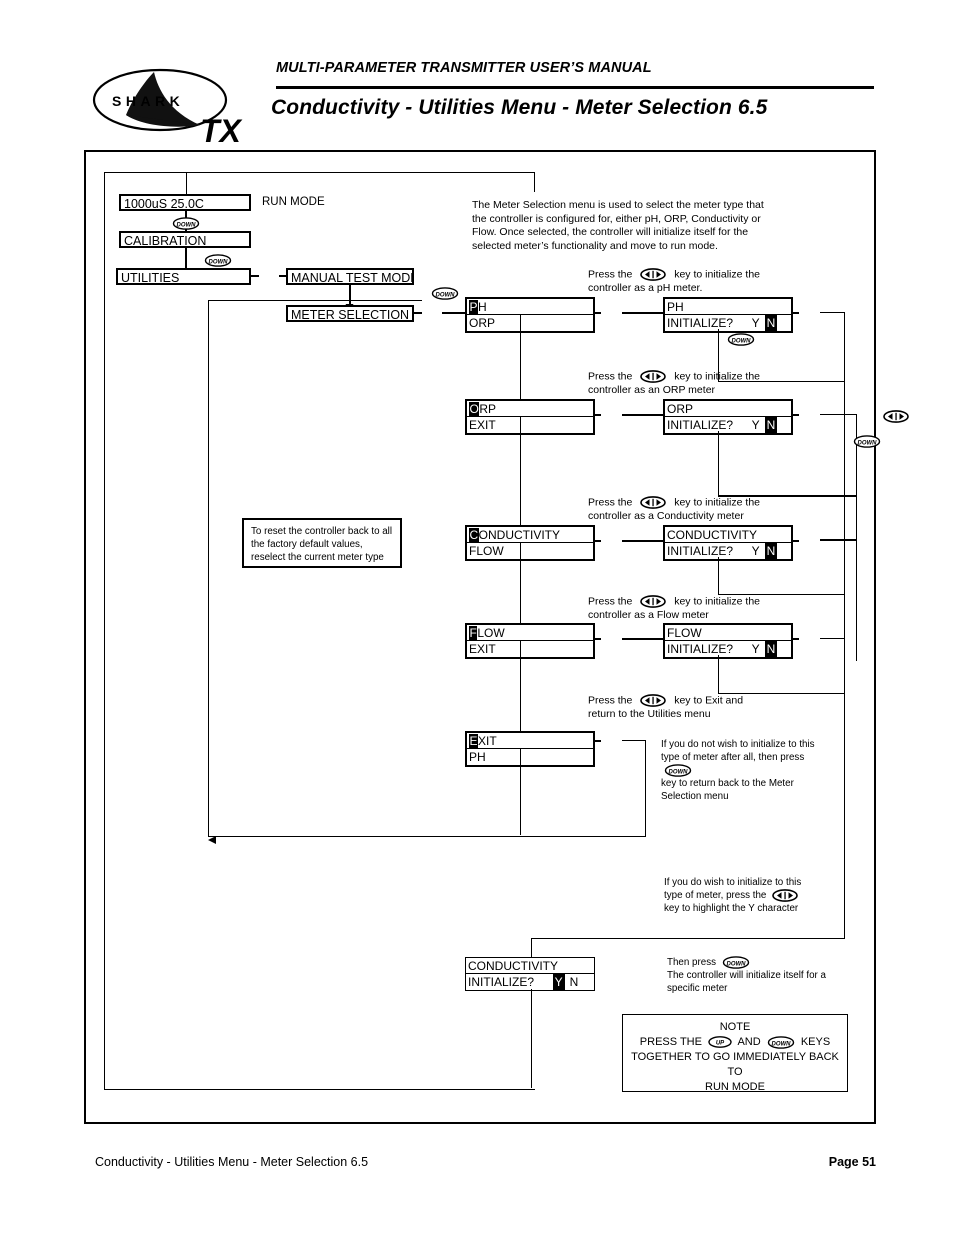 This screenshot has height=1235, width=954. I want to click on lcd-initialize-ph: PH INITIALIZE? Y N, so click(728, 315).